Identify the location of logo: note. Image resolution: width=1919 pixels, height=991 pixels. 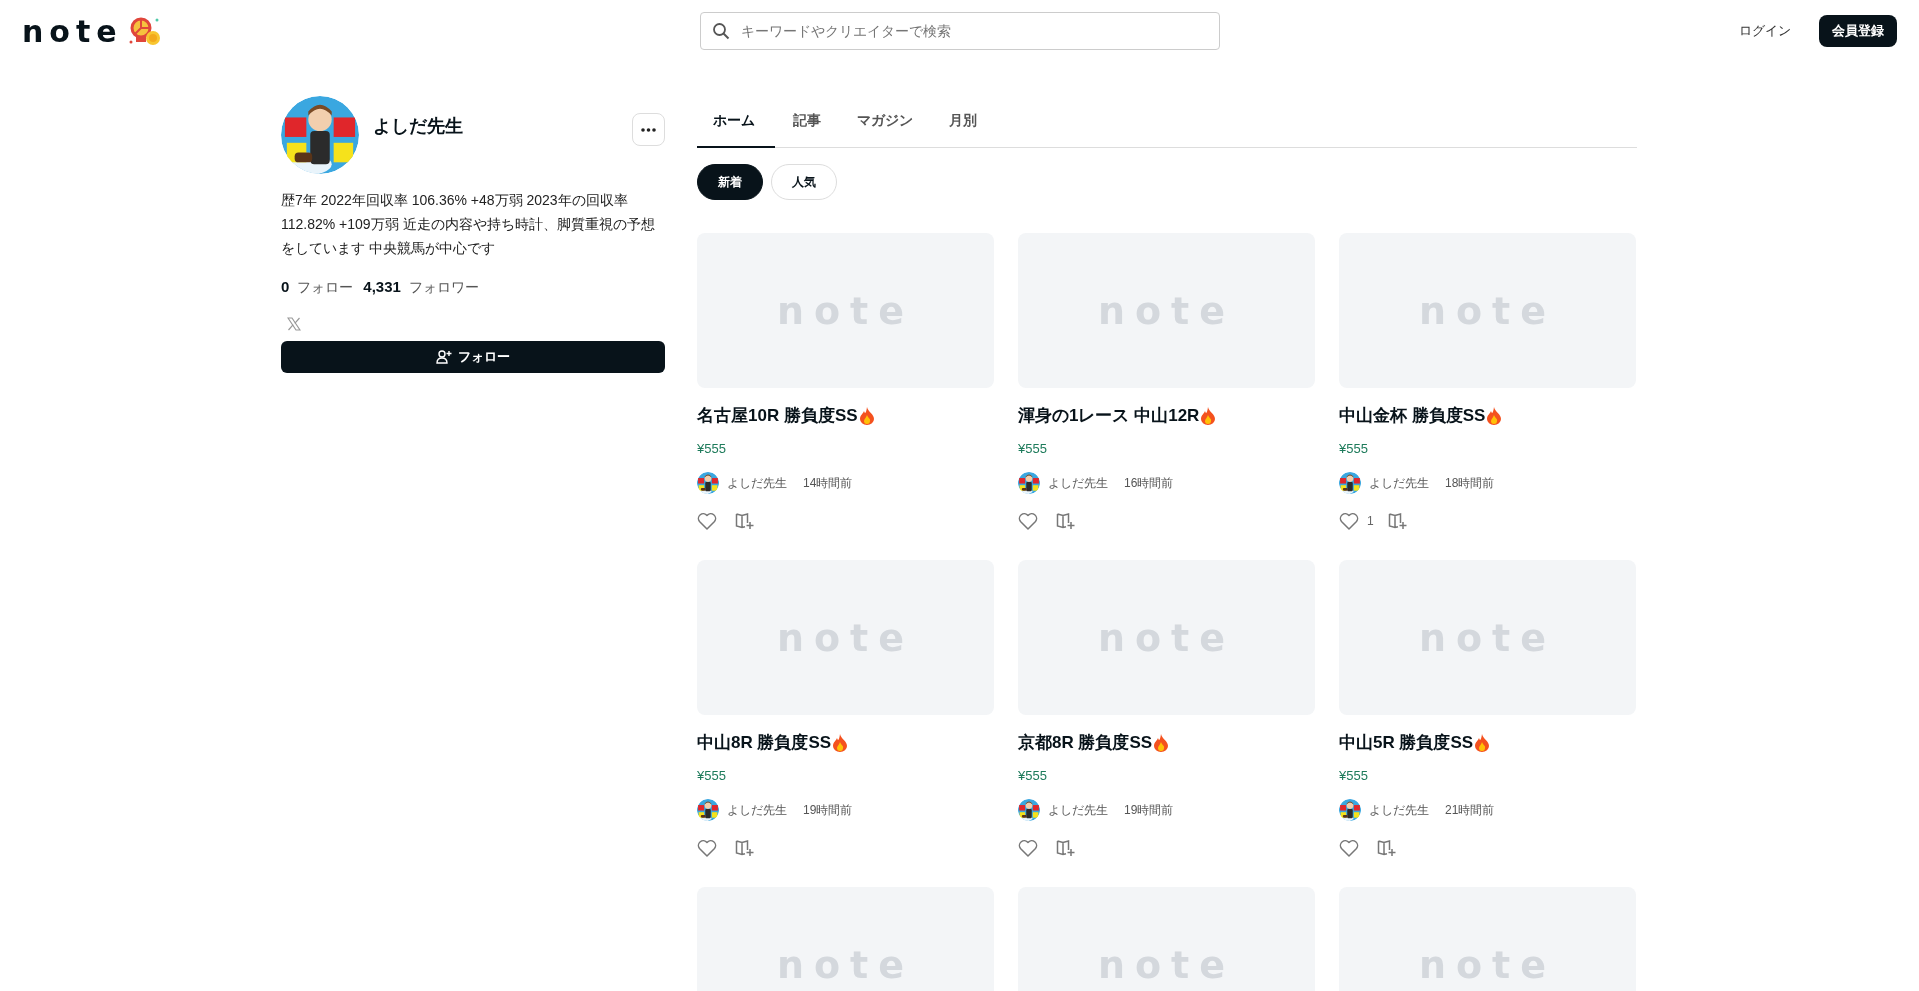
(72, 31).